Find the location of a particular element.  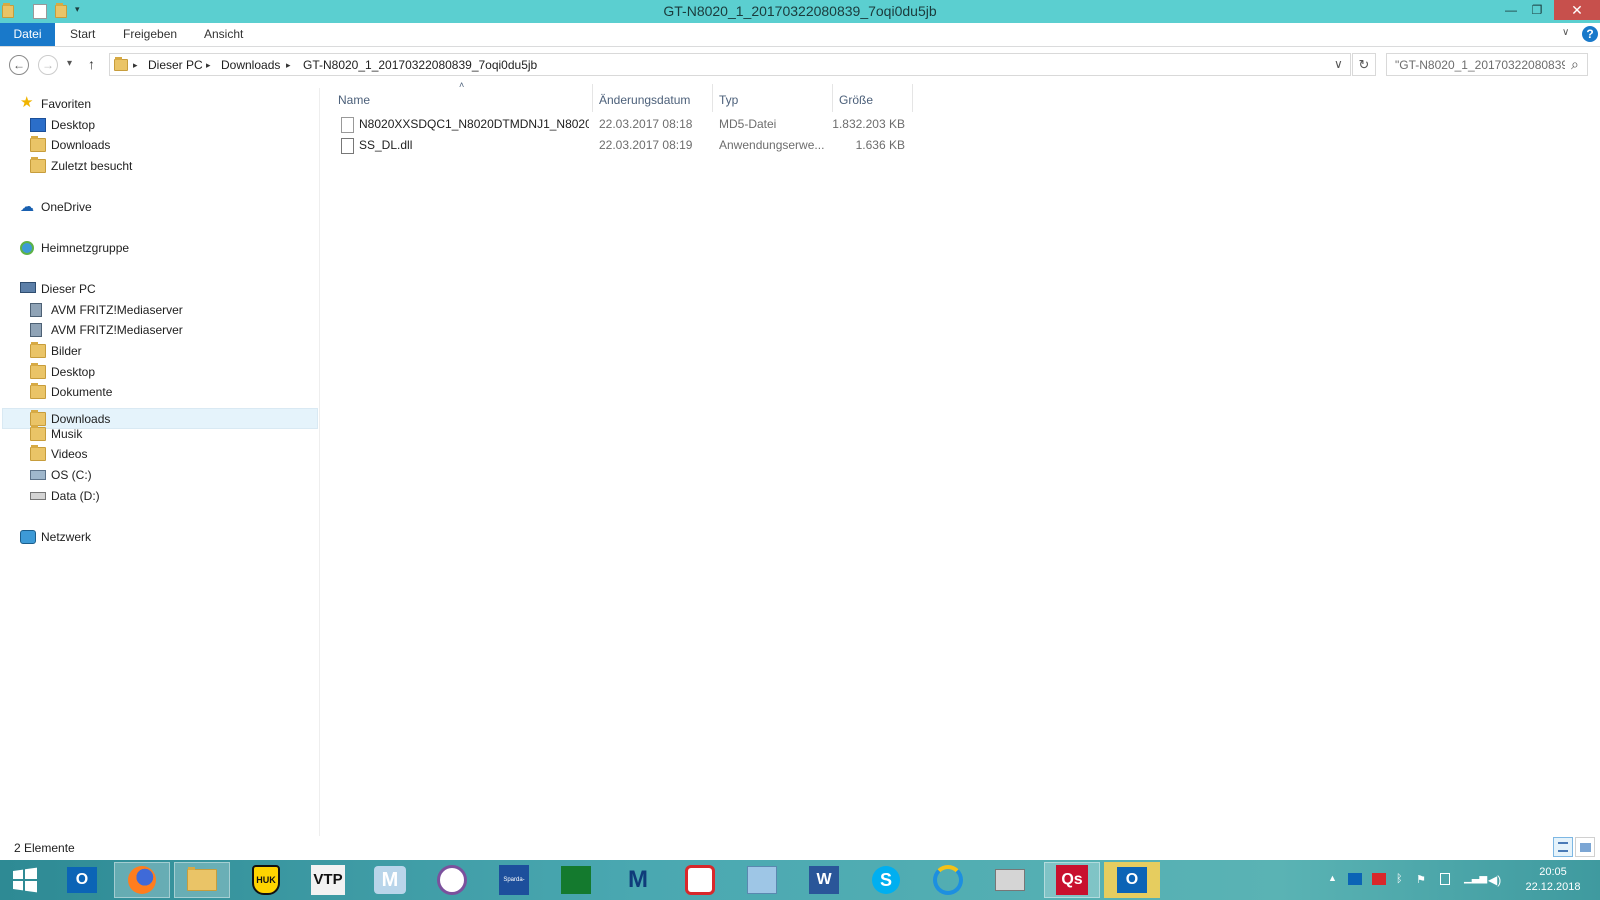

taskbar-huk: HUK is located at coordinates (266, 880).